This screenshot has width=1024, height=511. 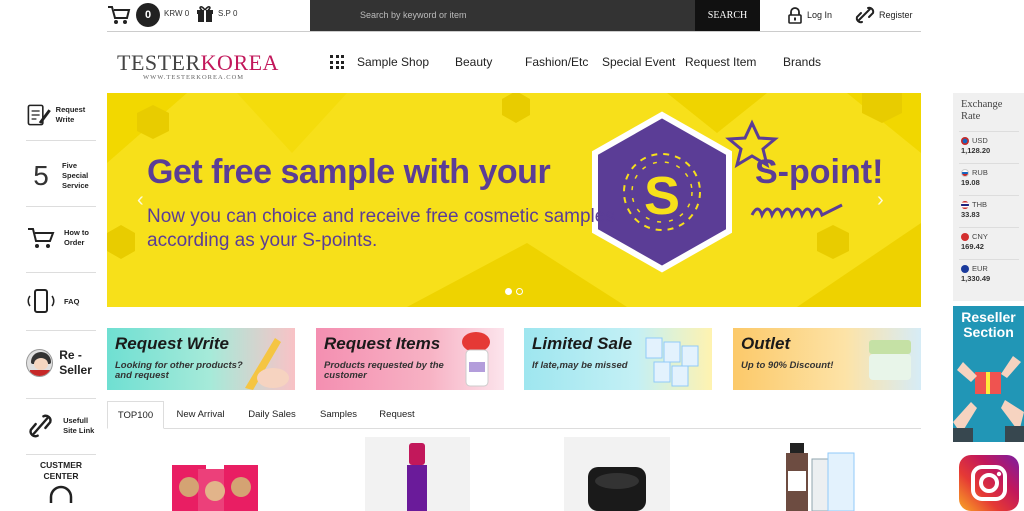 I want to click on promo-title: Limited Sale, so click(x=582, y=343).